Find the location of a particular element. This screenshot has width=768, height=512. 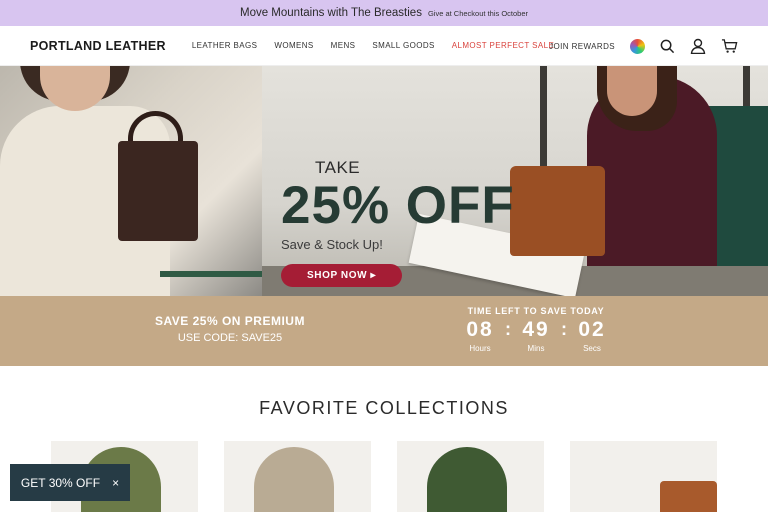

search-icon is located at coordinates (667, 46).